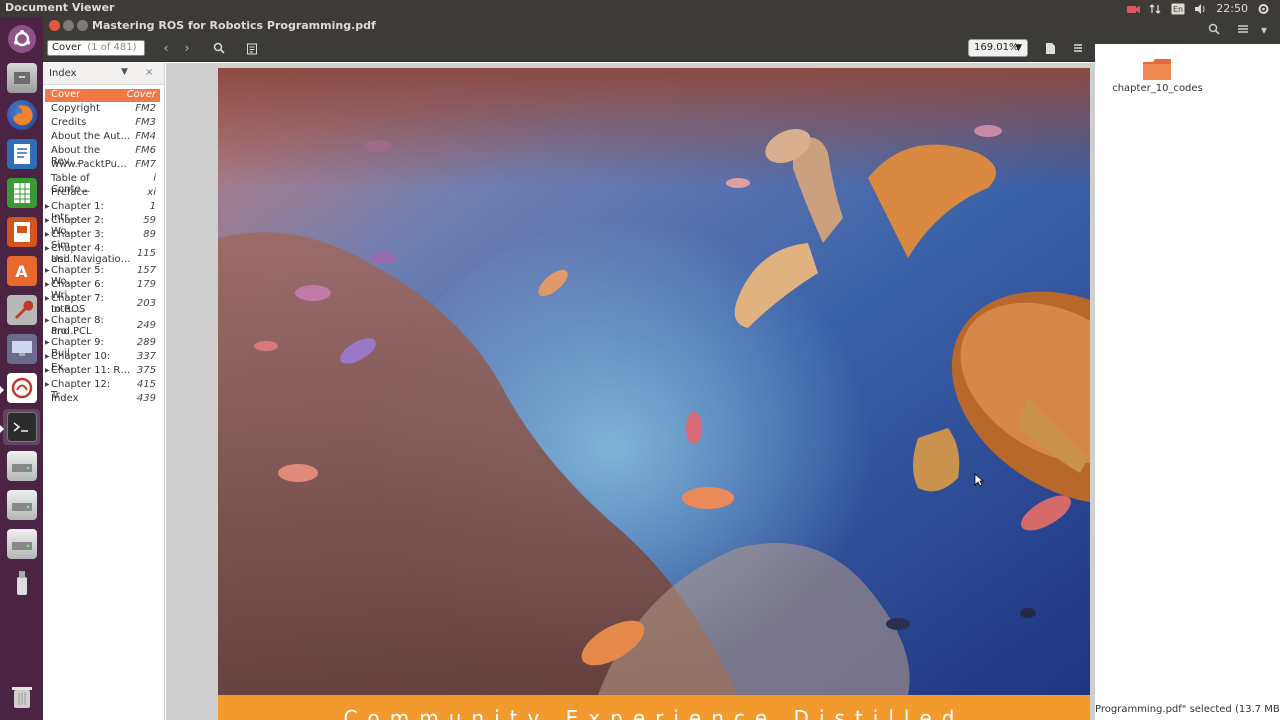 The image size is (1280, 720). I want to click on toc-item: Preface xi, so click(102, 194).